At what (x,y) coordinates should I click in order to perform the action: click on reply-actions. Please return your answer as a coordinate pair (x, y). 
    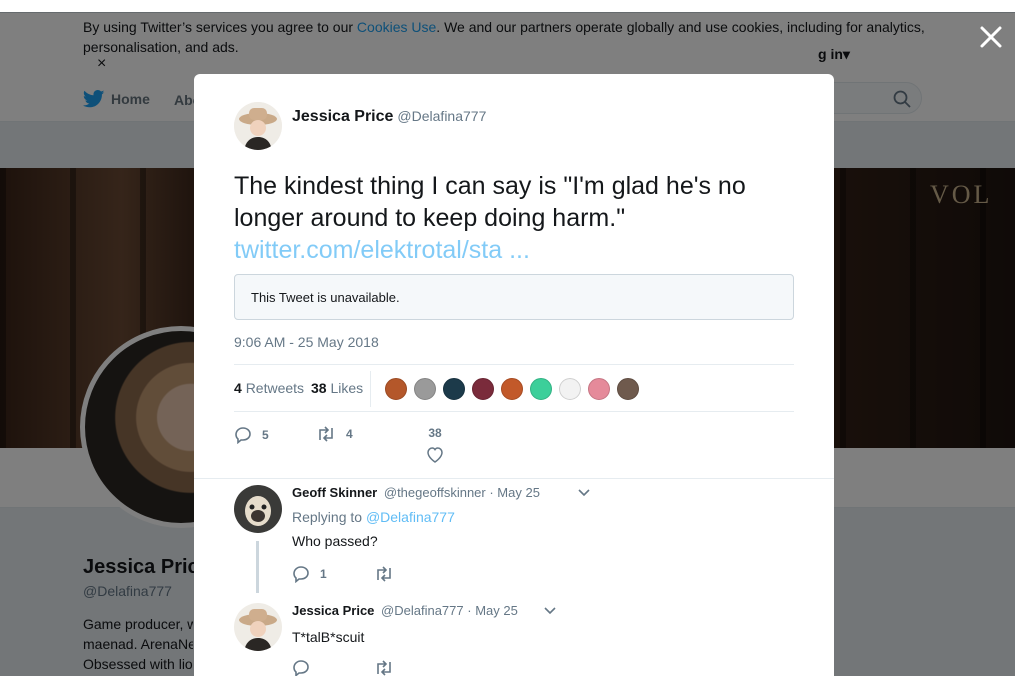
    Looking at the image, I should click on (374, 667).